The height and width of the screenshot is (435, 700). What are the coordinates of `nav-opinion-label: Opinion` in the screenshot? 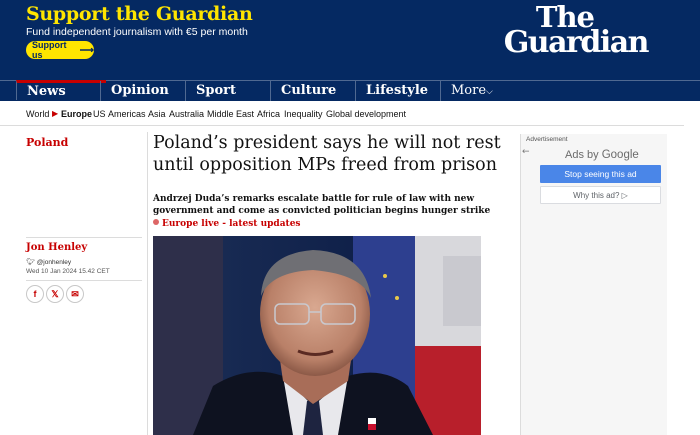 It's located at (140, 90).